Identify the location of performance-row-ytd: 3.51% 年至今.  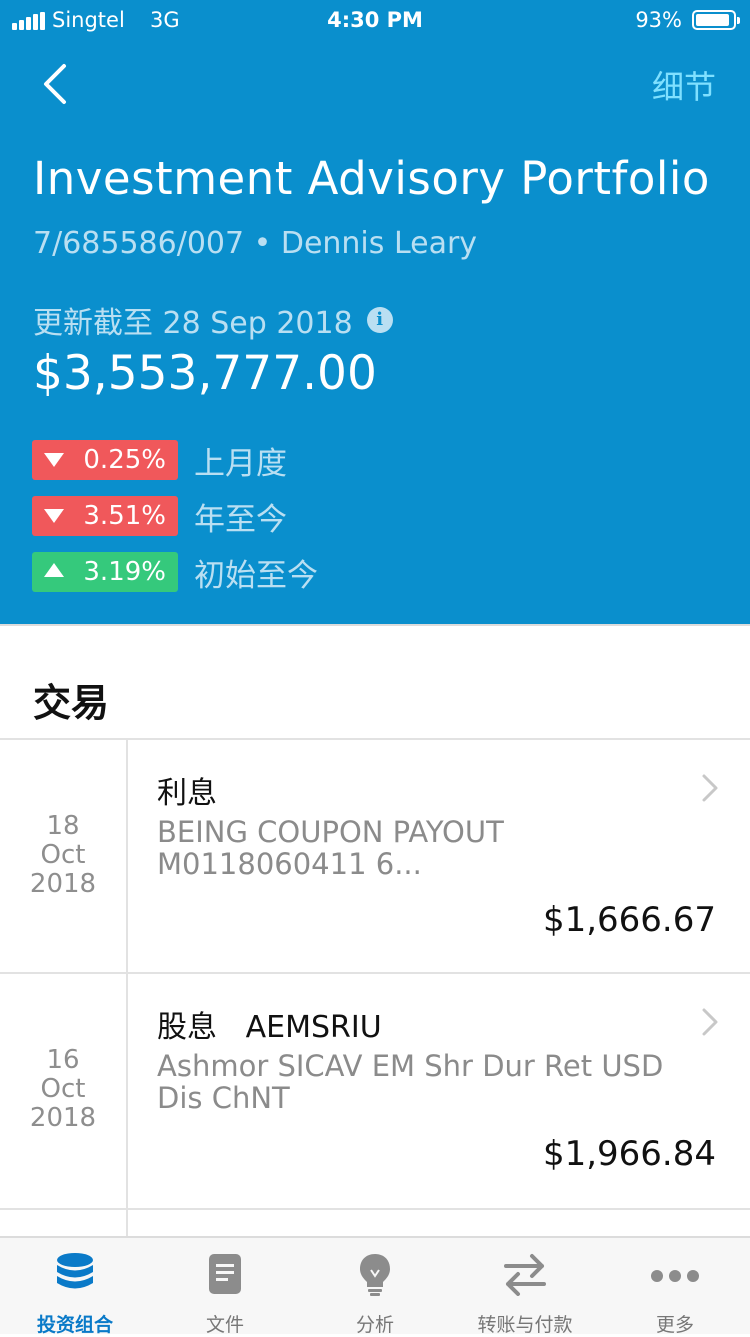
(159, 517).